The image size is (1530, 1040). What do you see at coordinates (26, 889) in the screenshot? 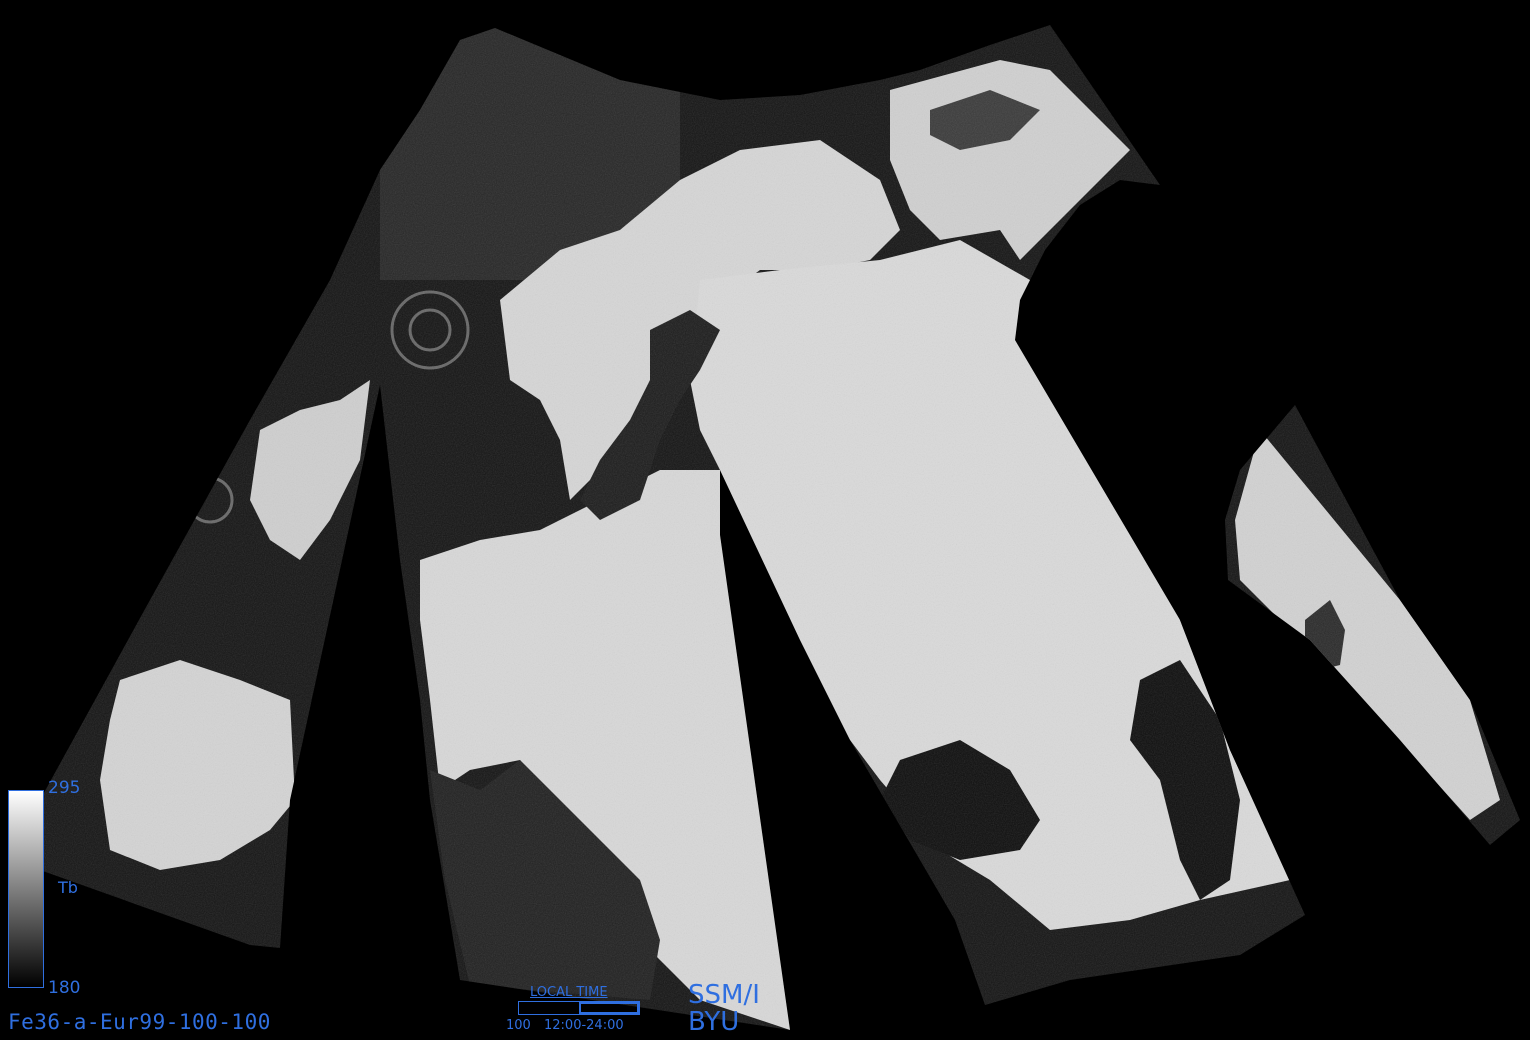
I see `brightness-temperature-colorbar` at bounding box center [26, 889].